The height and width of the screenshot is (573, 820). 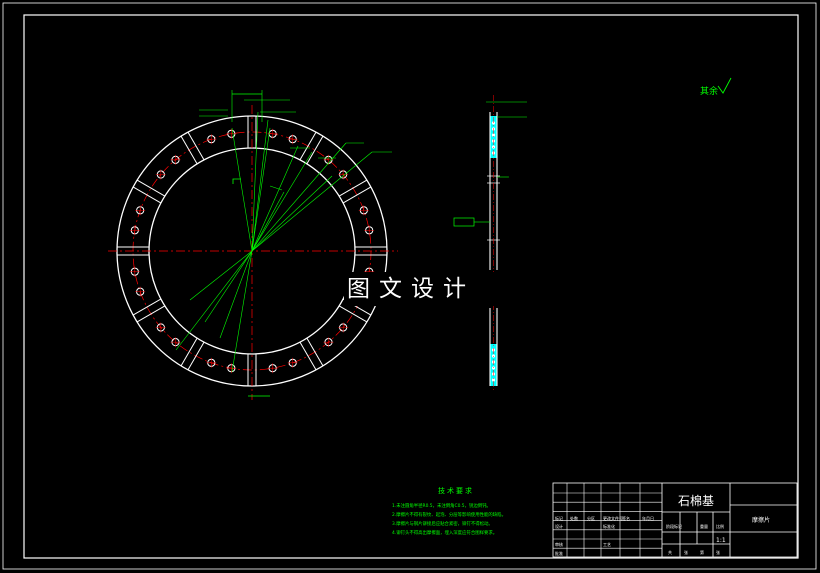 What do you see at coordinates (721, 540) in the screenshot?
I see `scale-label: 1:1` at bounding box center [721, 540].